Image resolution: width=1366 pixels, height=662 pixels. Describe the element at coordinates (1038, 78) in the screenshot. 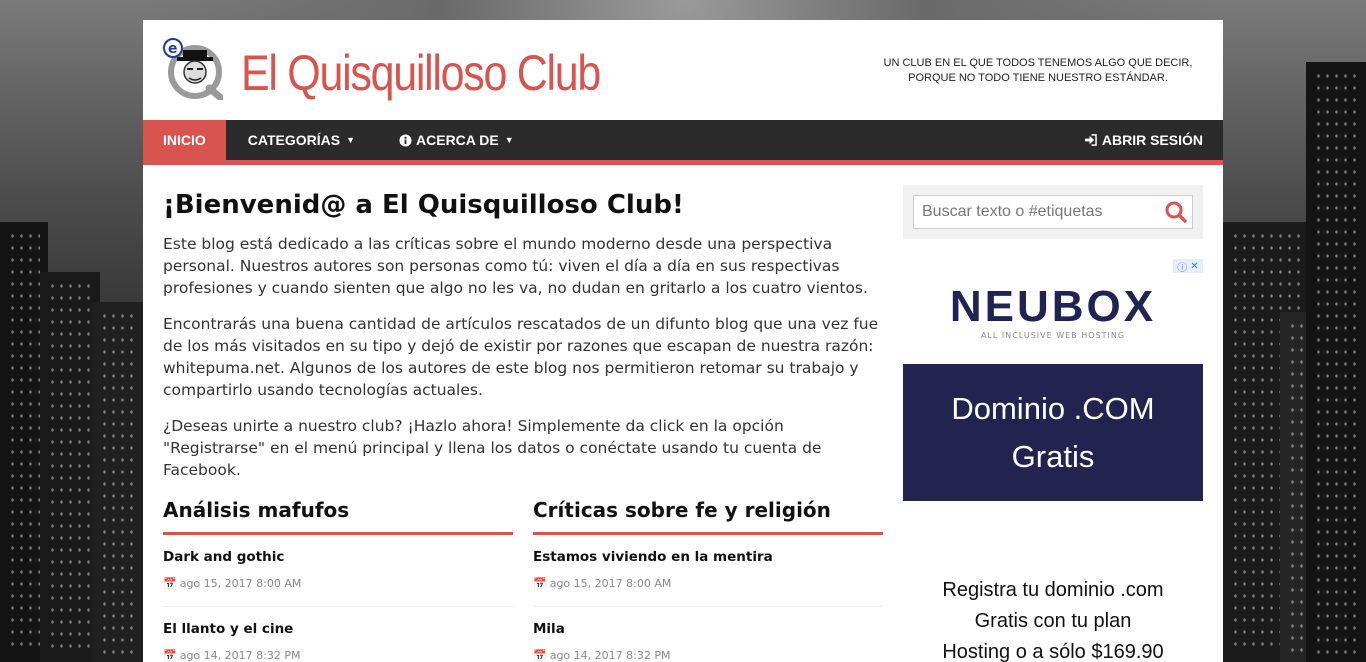

I see `tagline-line: PORQUE NO TODO TIENE NUESTRO ESTÁNDAR.` at that location.